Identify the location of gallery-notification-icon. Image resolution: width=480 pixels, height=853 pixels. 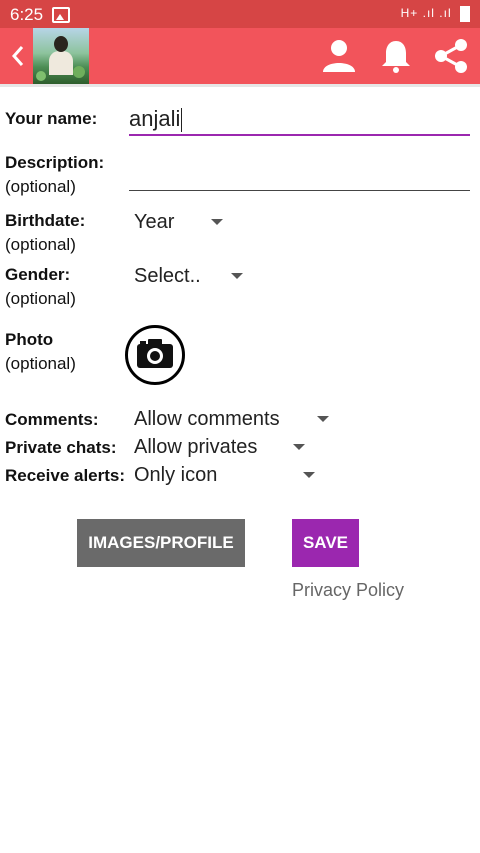
(61, 15).